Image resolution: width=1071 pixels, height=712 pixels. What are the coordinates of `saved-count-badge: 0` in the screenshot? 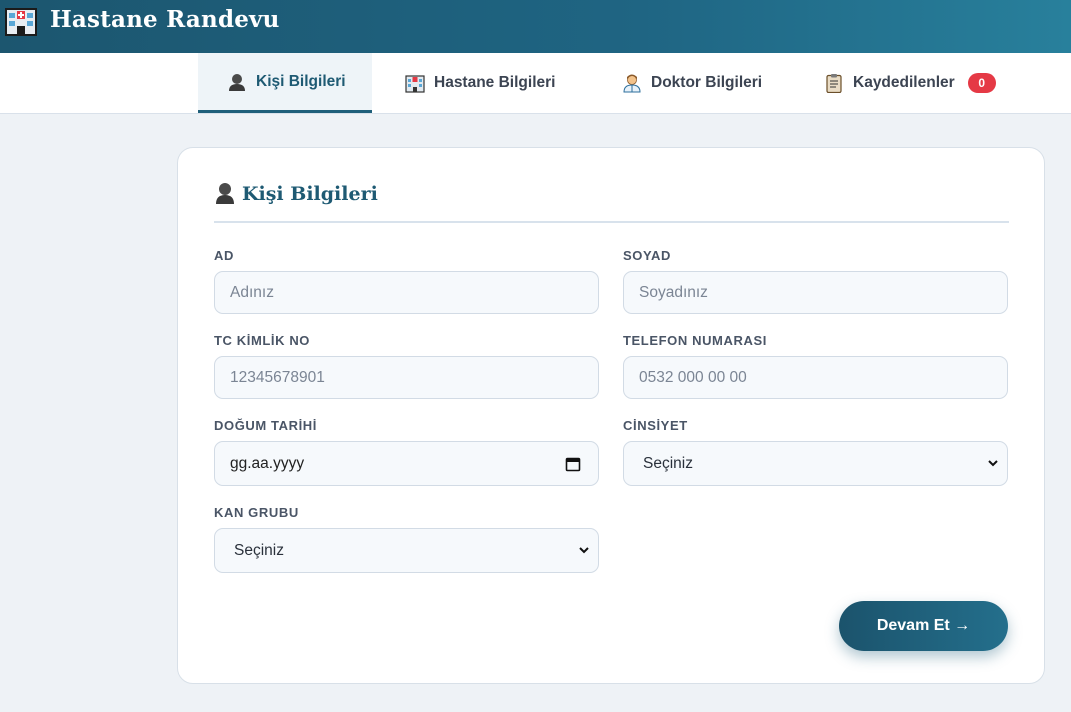 It's located at (981, 83).